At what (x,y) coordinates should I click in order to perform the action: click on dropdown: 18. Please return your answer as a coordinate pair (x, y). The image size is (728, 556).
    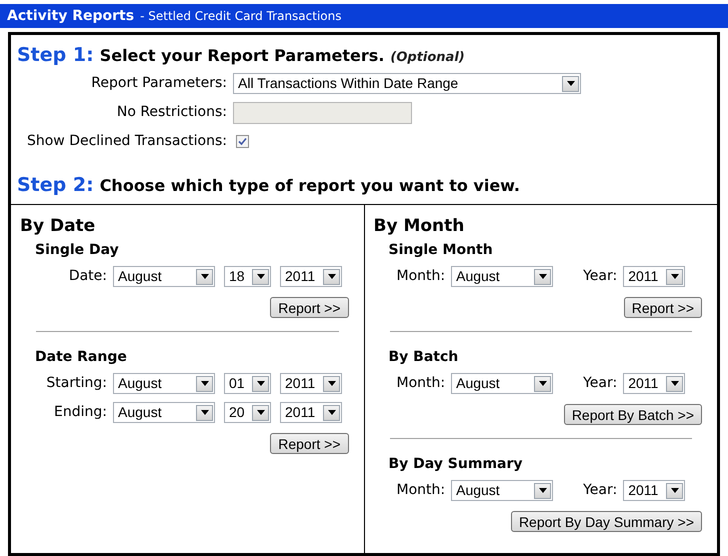
    Looking at the image, I should click on (247, 276).